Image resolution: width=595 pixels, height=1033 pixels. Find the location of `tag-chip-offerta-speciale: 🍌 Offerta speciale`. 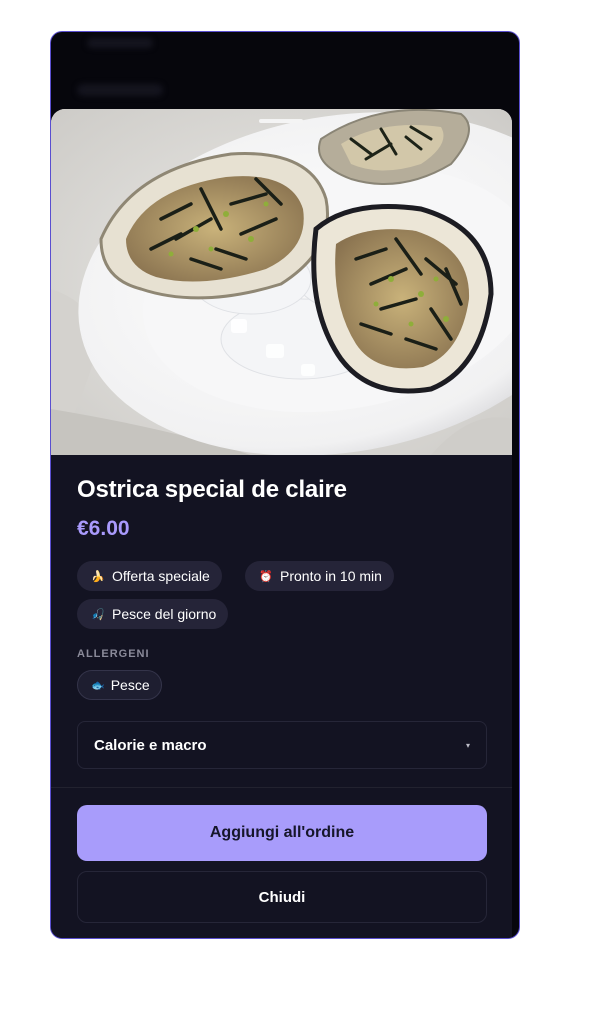

tag-chip-offerta-speciale: 🍌 Offerta speciale is located at coordinates (149, 576).